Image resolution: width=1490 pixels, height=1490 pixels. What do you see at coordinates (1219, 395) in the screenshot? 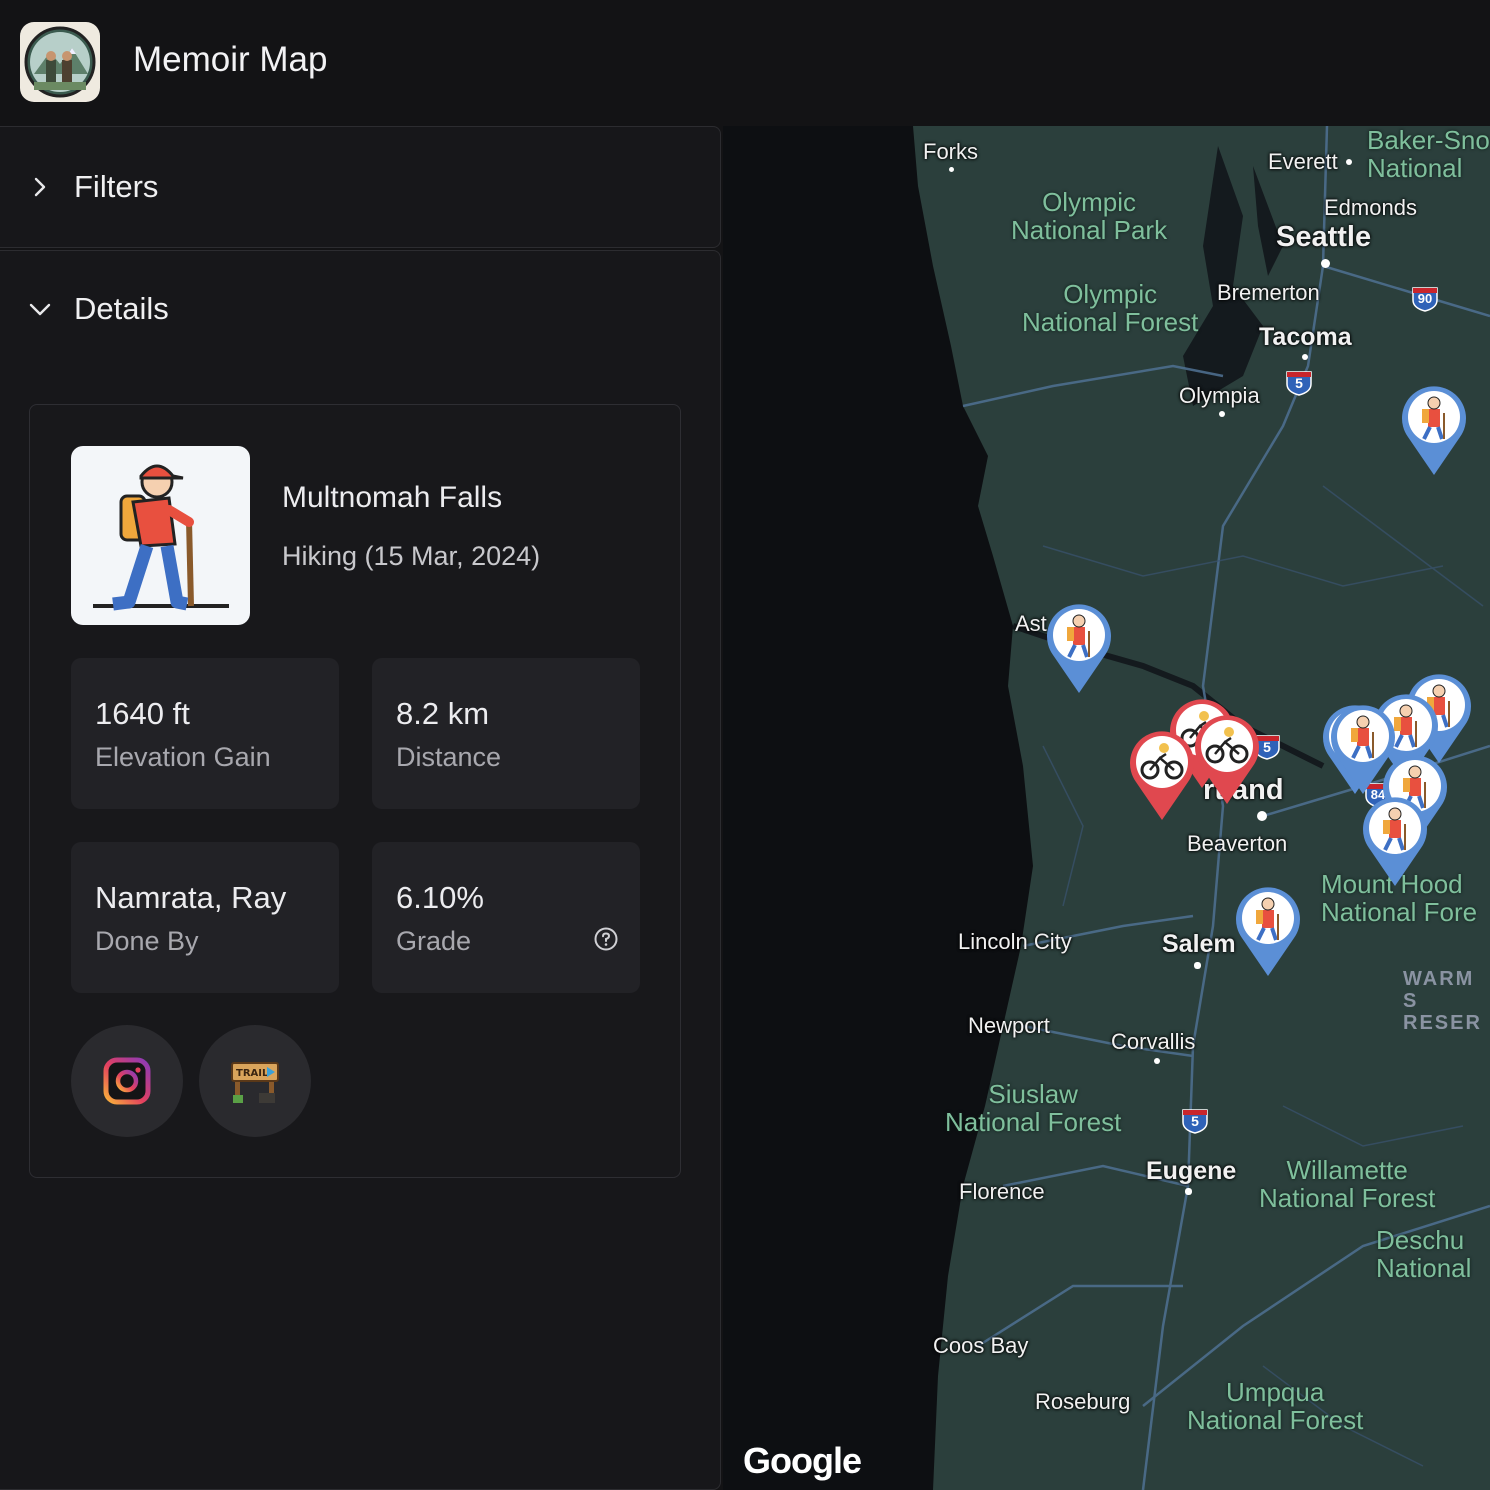
I see `place-olympia: Olympia` at bounding box center [1219, 395].